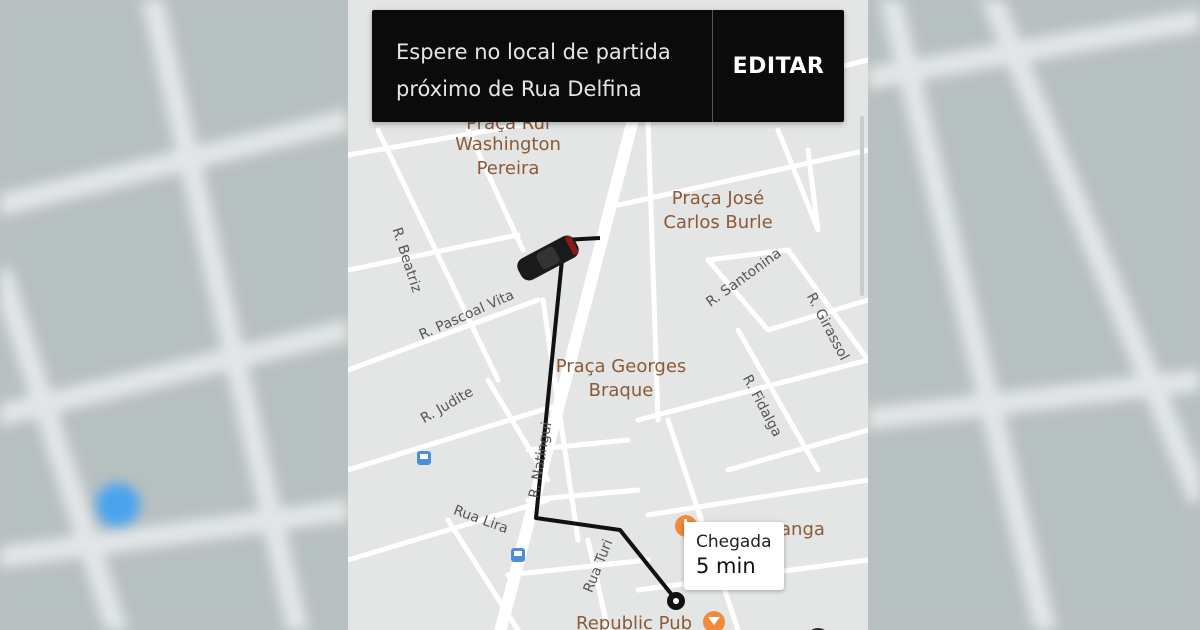 This screenshot has width=1200, height=630. Describe the element at coordinates (802, 529) in the screenshot. I see `place-label-partial: anga` at that location.